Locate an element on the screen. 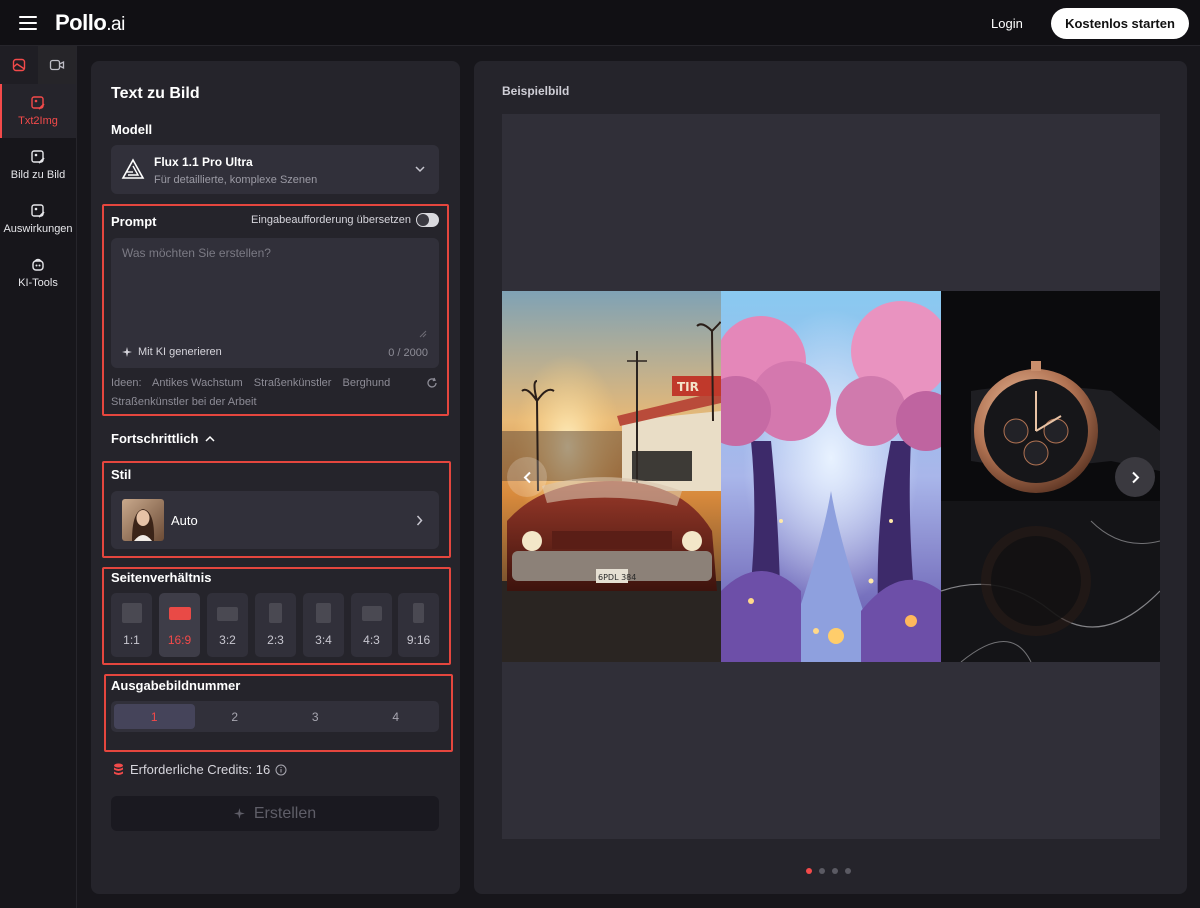 This screenshot has height=908, width=1200. carousel-dots is located at coordinates (828, 871).